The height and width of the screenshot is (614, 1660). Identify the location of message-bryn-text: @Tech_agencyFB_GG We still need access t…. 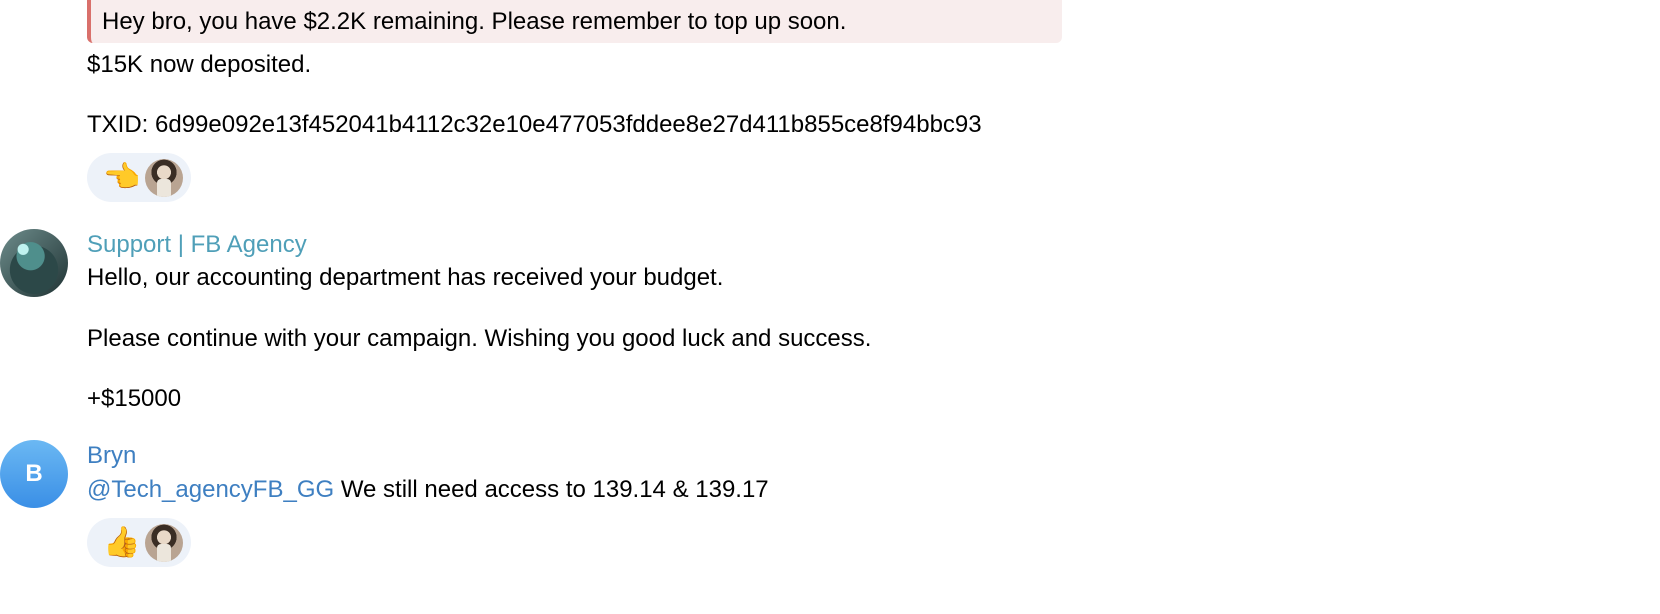
(428, 490).